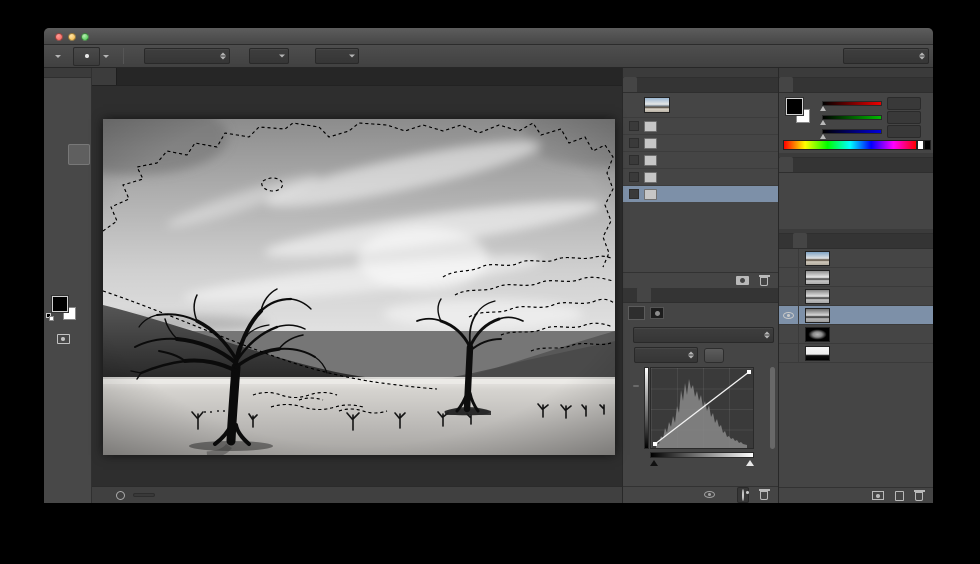 This screenshot has height=564, width=980. I want to click on blur-tool, so click(57, 217).